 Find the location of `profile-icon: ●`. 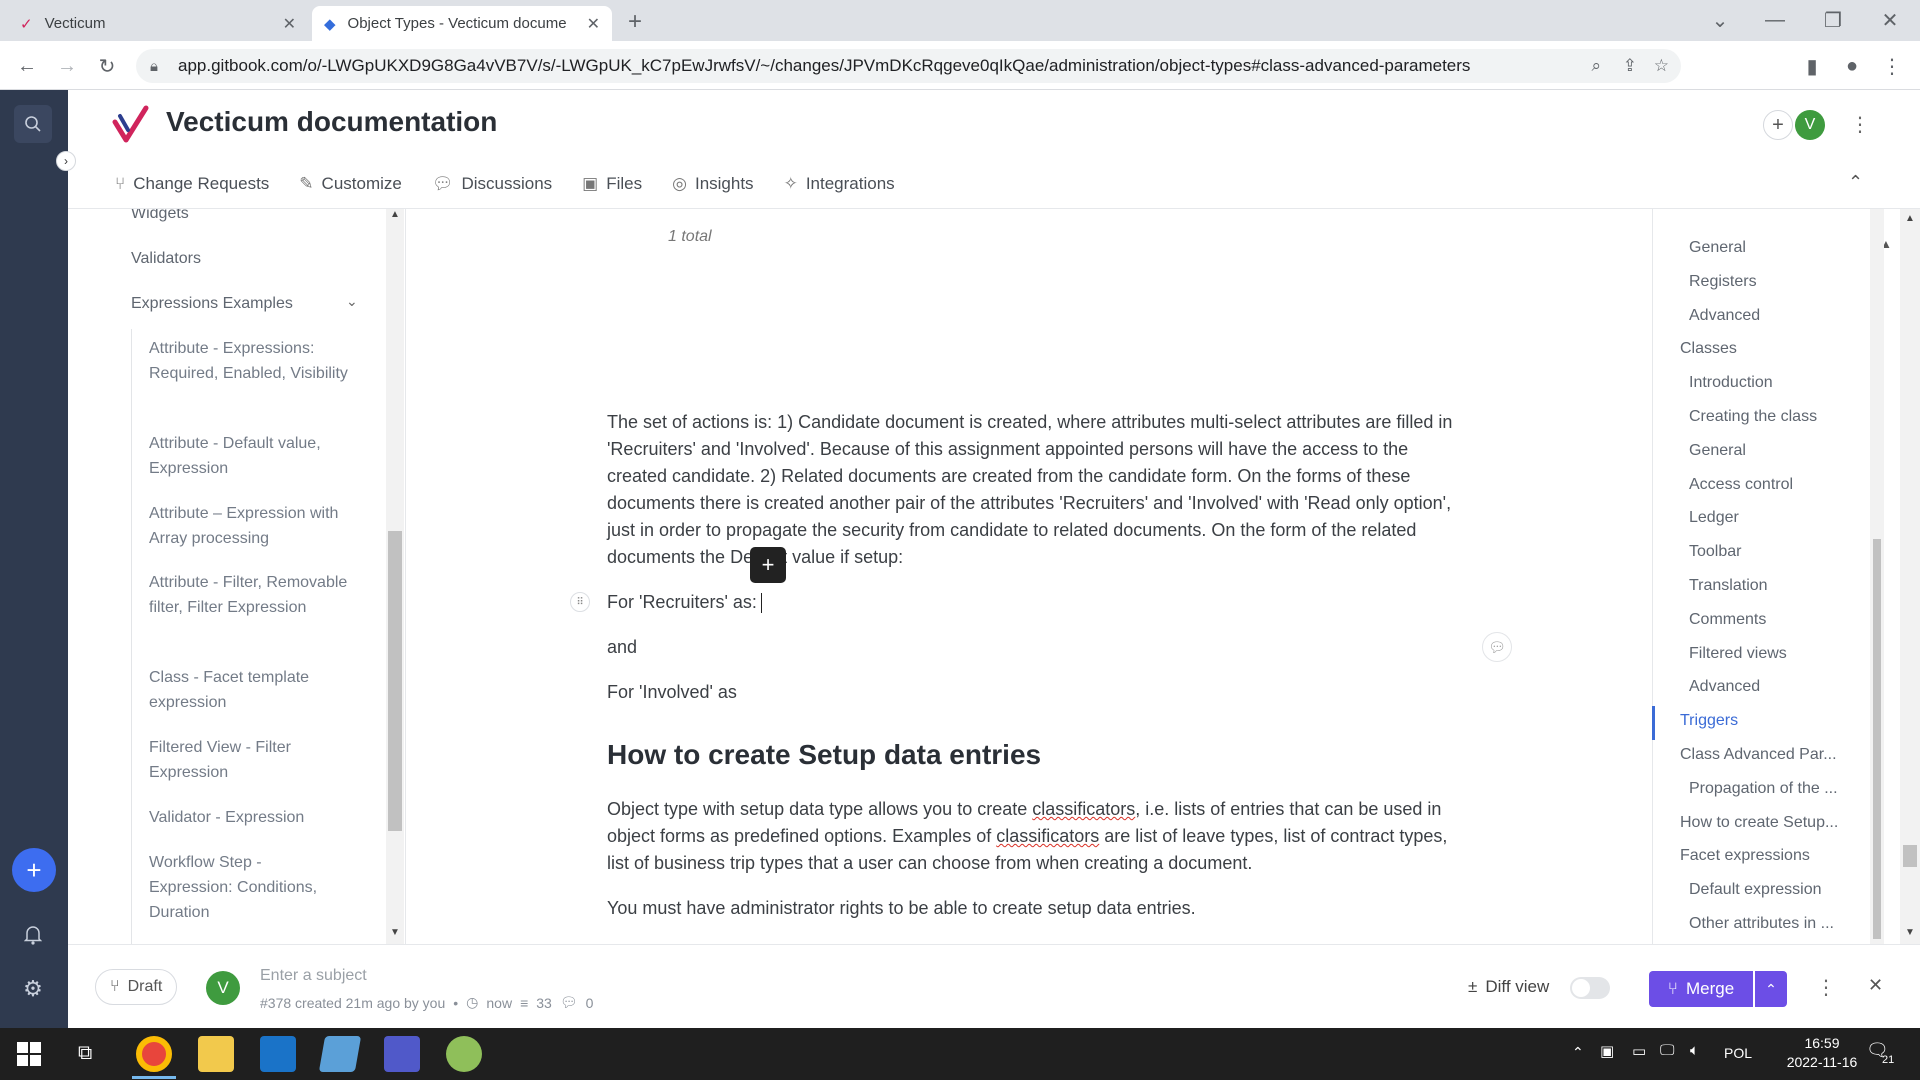

profile-icon: ● is located at coordinates (1852, 66).